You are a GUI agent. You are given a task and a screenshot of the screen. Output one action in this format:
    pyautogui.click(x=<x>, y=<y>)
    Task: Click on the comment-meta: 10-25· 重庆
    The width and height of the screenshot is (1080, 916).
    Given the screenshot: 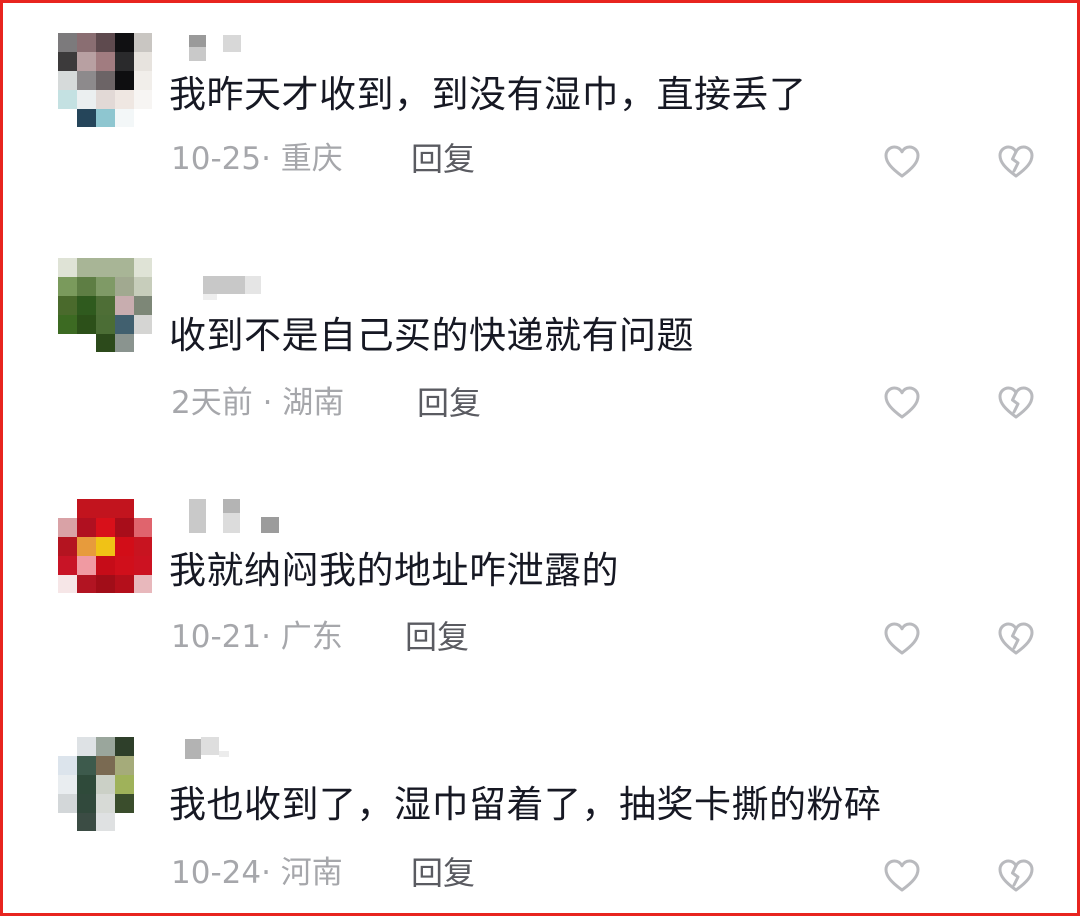 What is the action you would take?
    pyautogui.click(x=257, y=159)
    